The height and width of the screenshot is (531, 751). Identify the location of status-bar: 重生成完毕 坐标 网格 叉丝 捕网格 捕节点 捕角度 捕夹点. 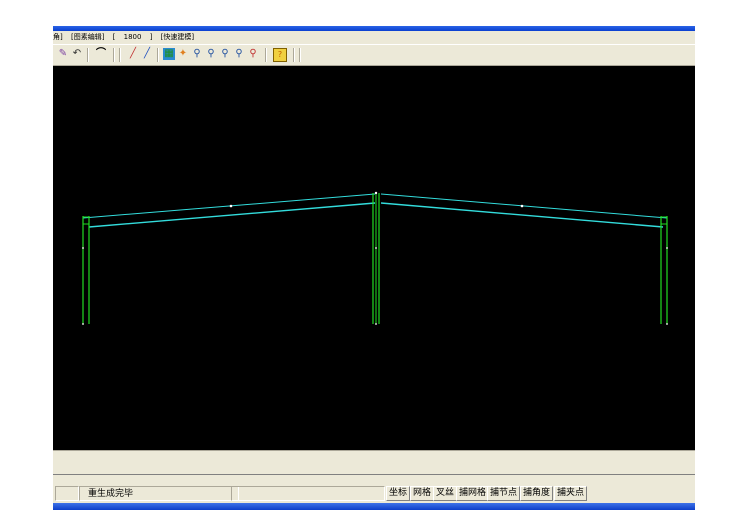
(374, 493).